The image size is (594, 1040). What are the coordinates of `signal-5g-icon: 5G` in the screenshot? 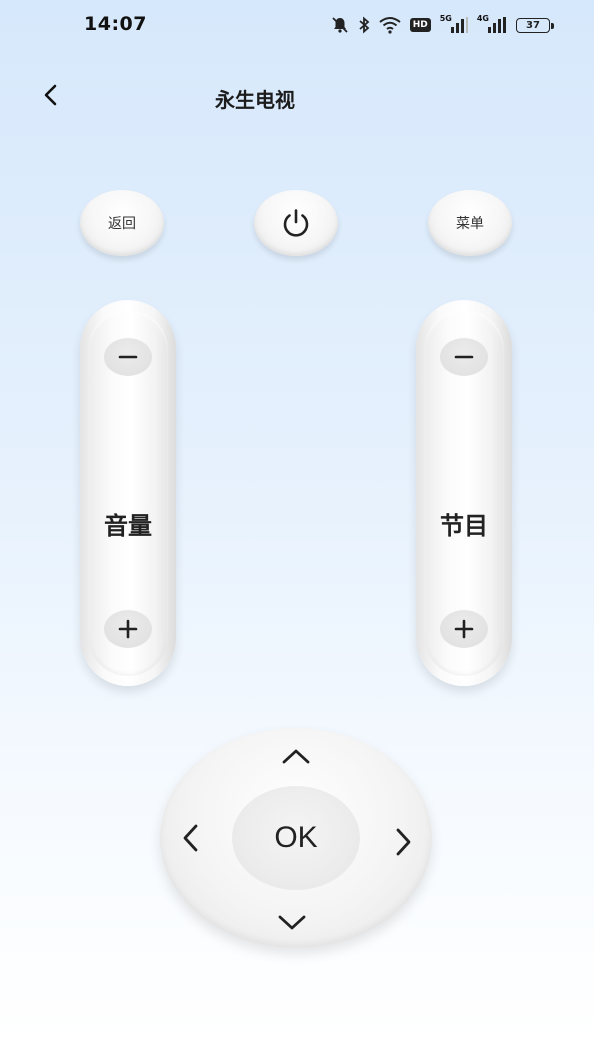 It's located at (454, 24).